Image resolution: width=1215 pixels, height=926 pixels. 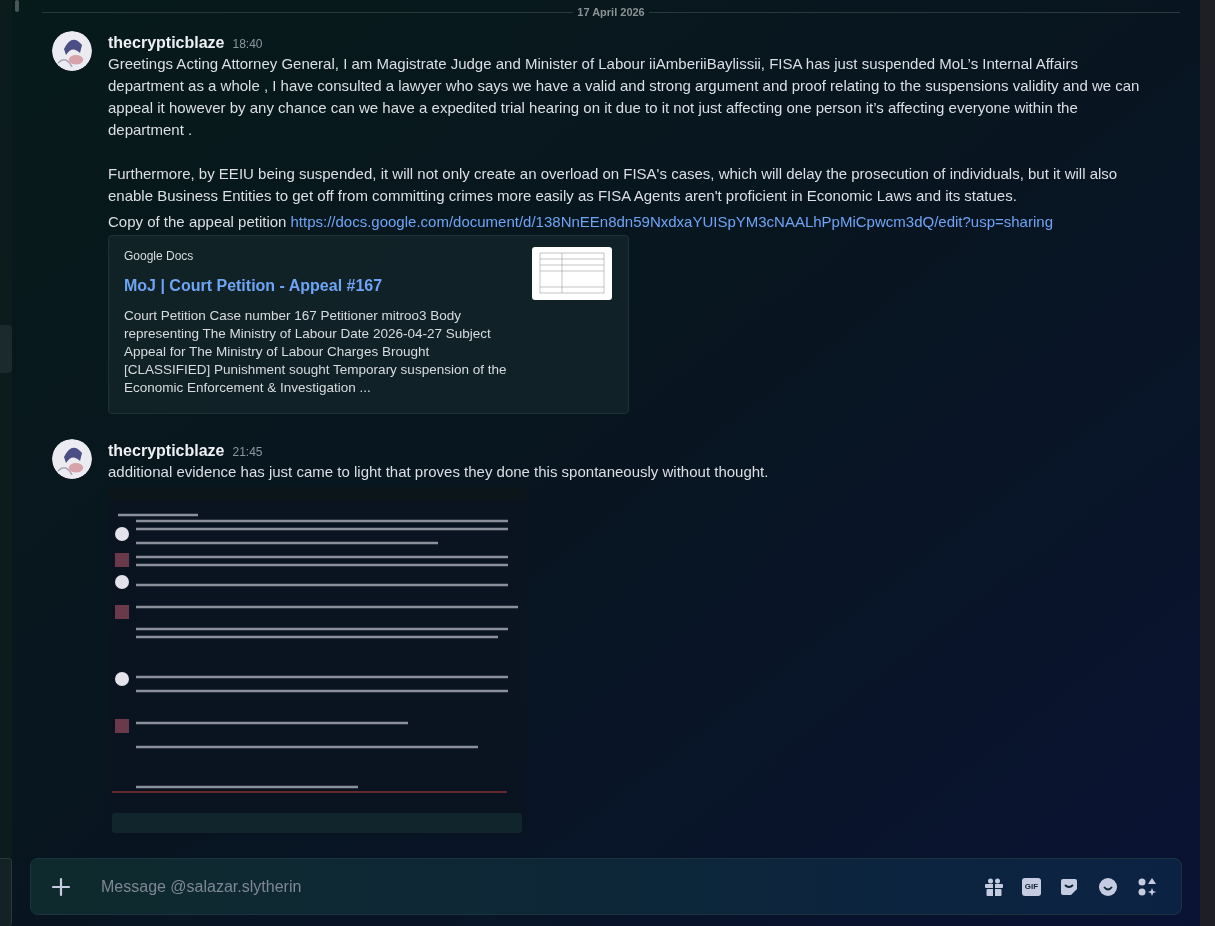 What do you see at coordinates (611, 12) in the screenshot?
I see `date-divider: 17 April 2026` at bounding box center [611, 12].